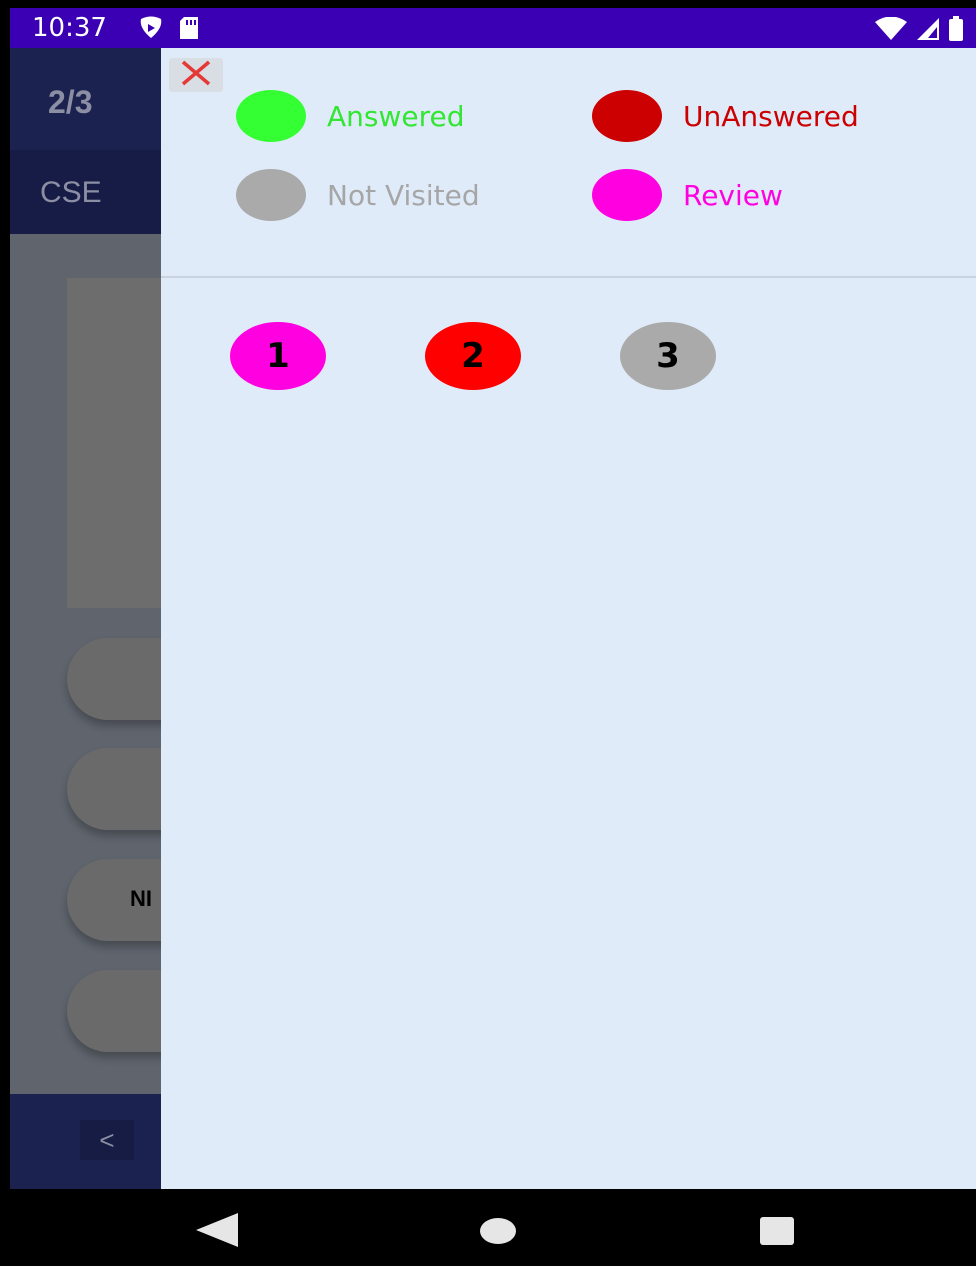  I want to click on previous-button: <, so click(107, 1140).